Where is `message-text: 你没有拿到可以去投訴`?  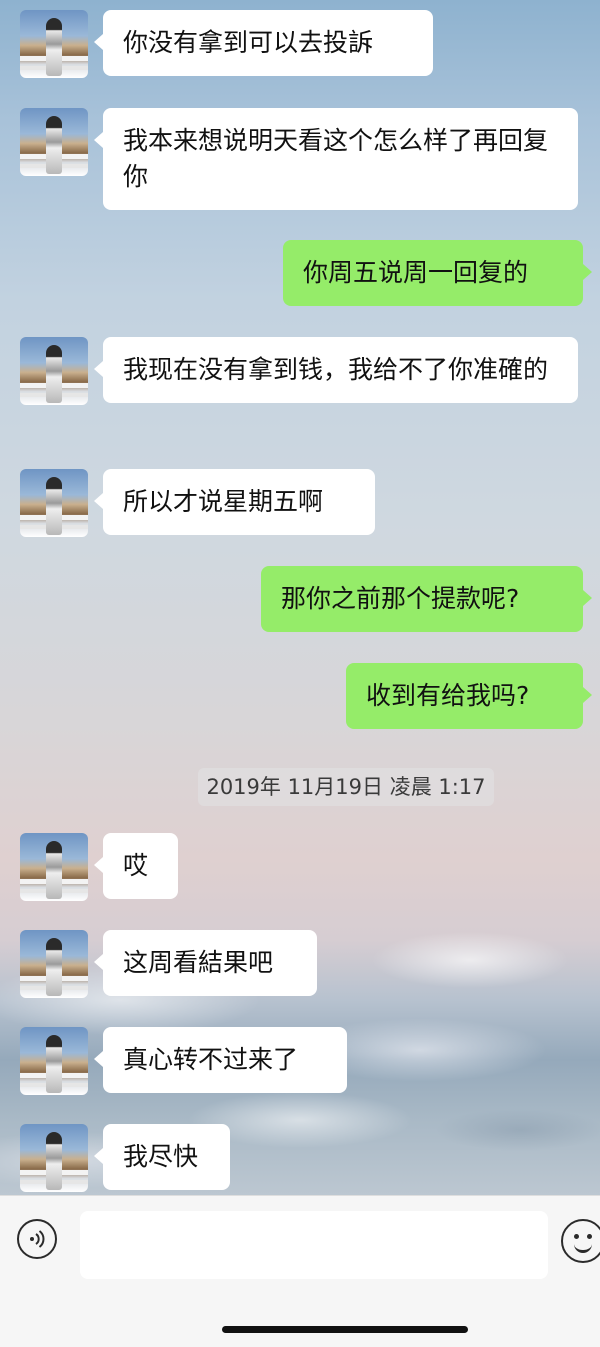 message-text: 你没有拿到可以去投訴 is located at coordinates (248, 42).